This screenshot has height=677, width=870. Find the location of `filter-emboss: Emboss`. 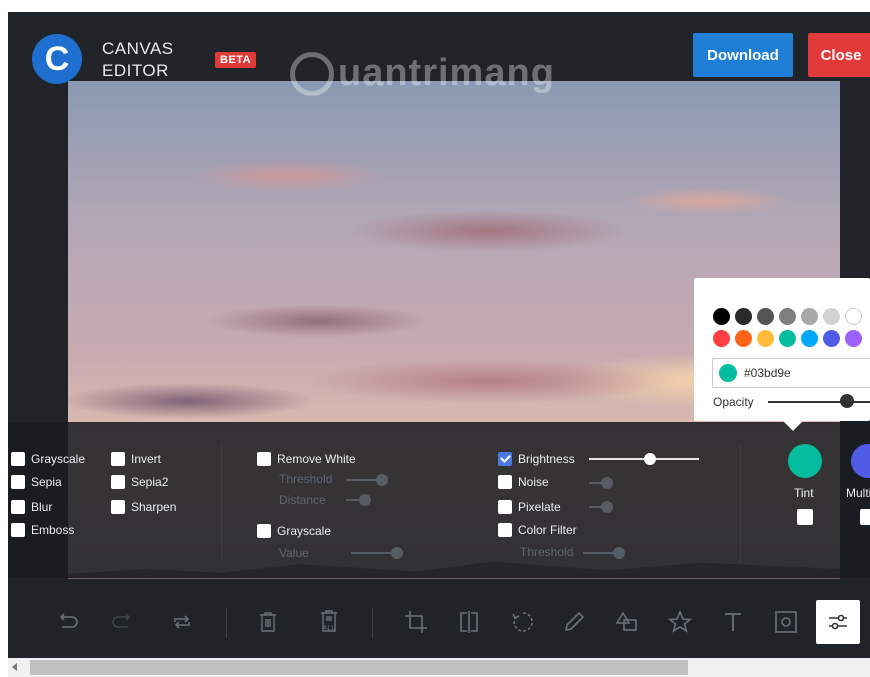

filter-emboss: Emboss is located at coordinates (42, 530).